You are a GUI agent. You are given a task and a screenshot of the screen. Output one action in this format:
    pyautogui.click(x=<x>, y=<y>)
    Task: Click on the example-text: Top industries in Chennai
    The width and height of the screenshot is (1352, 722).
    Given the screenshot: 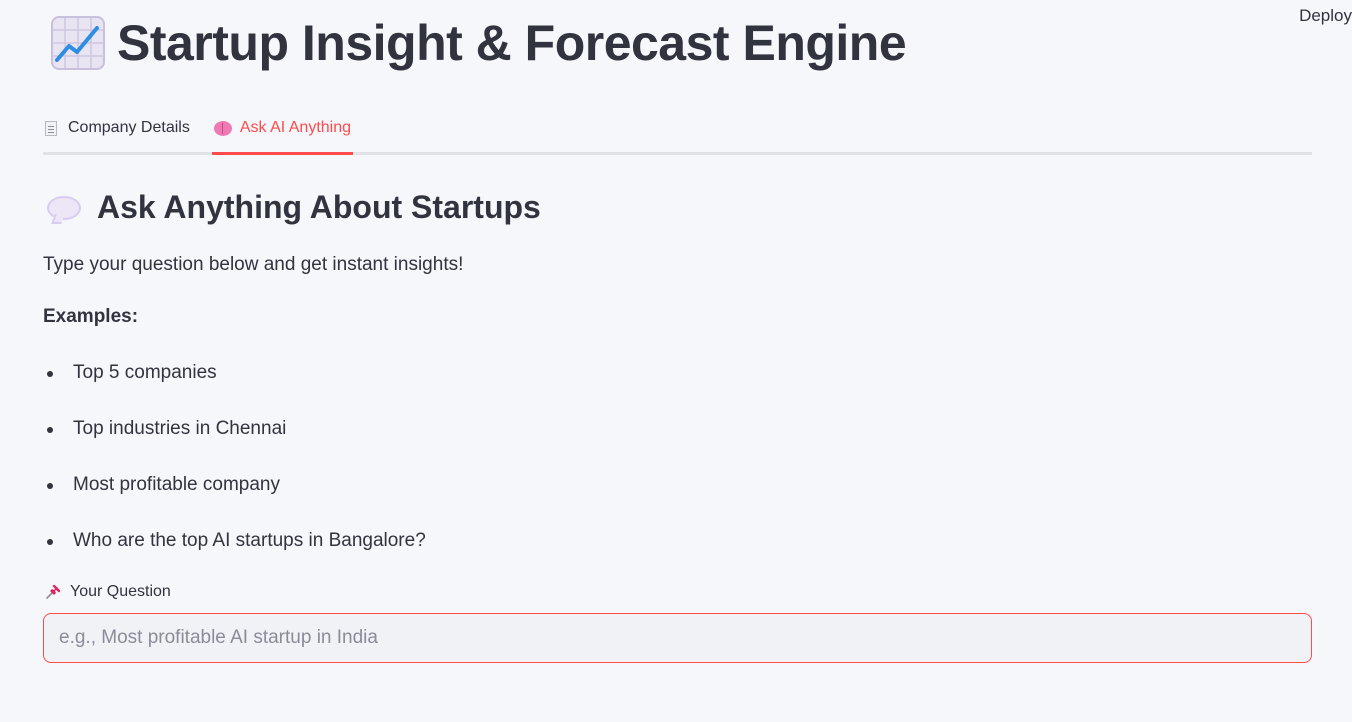 What is the action you would take?
    pyautogui.click(x=180, y=428)
    